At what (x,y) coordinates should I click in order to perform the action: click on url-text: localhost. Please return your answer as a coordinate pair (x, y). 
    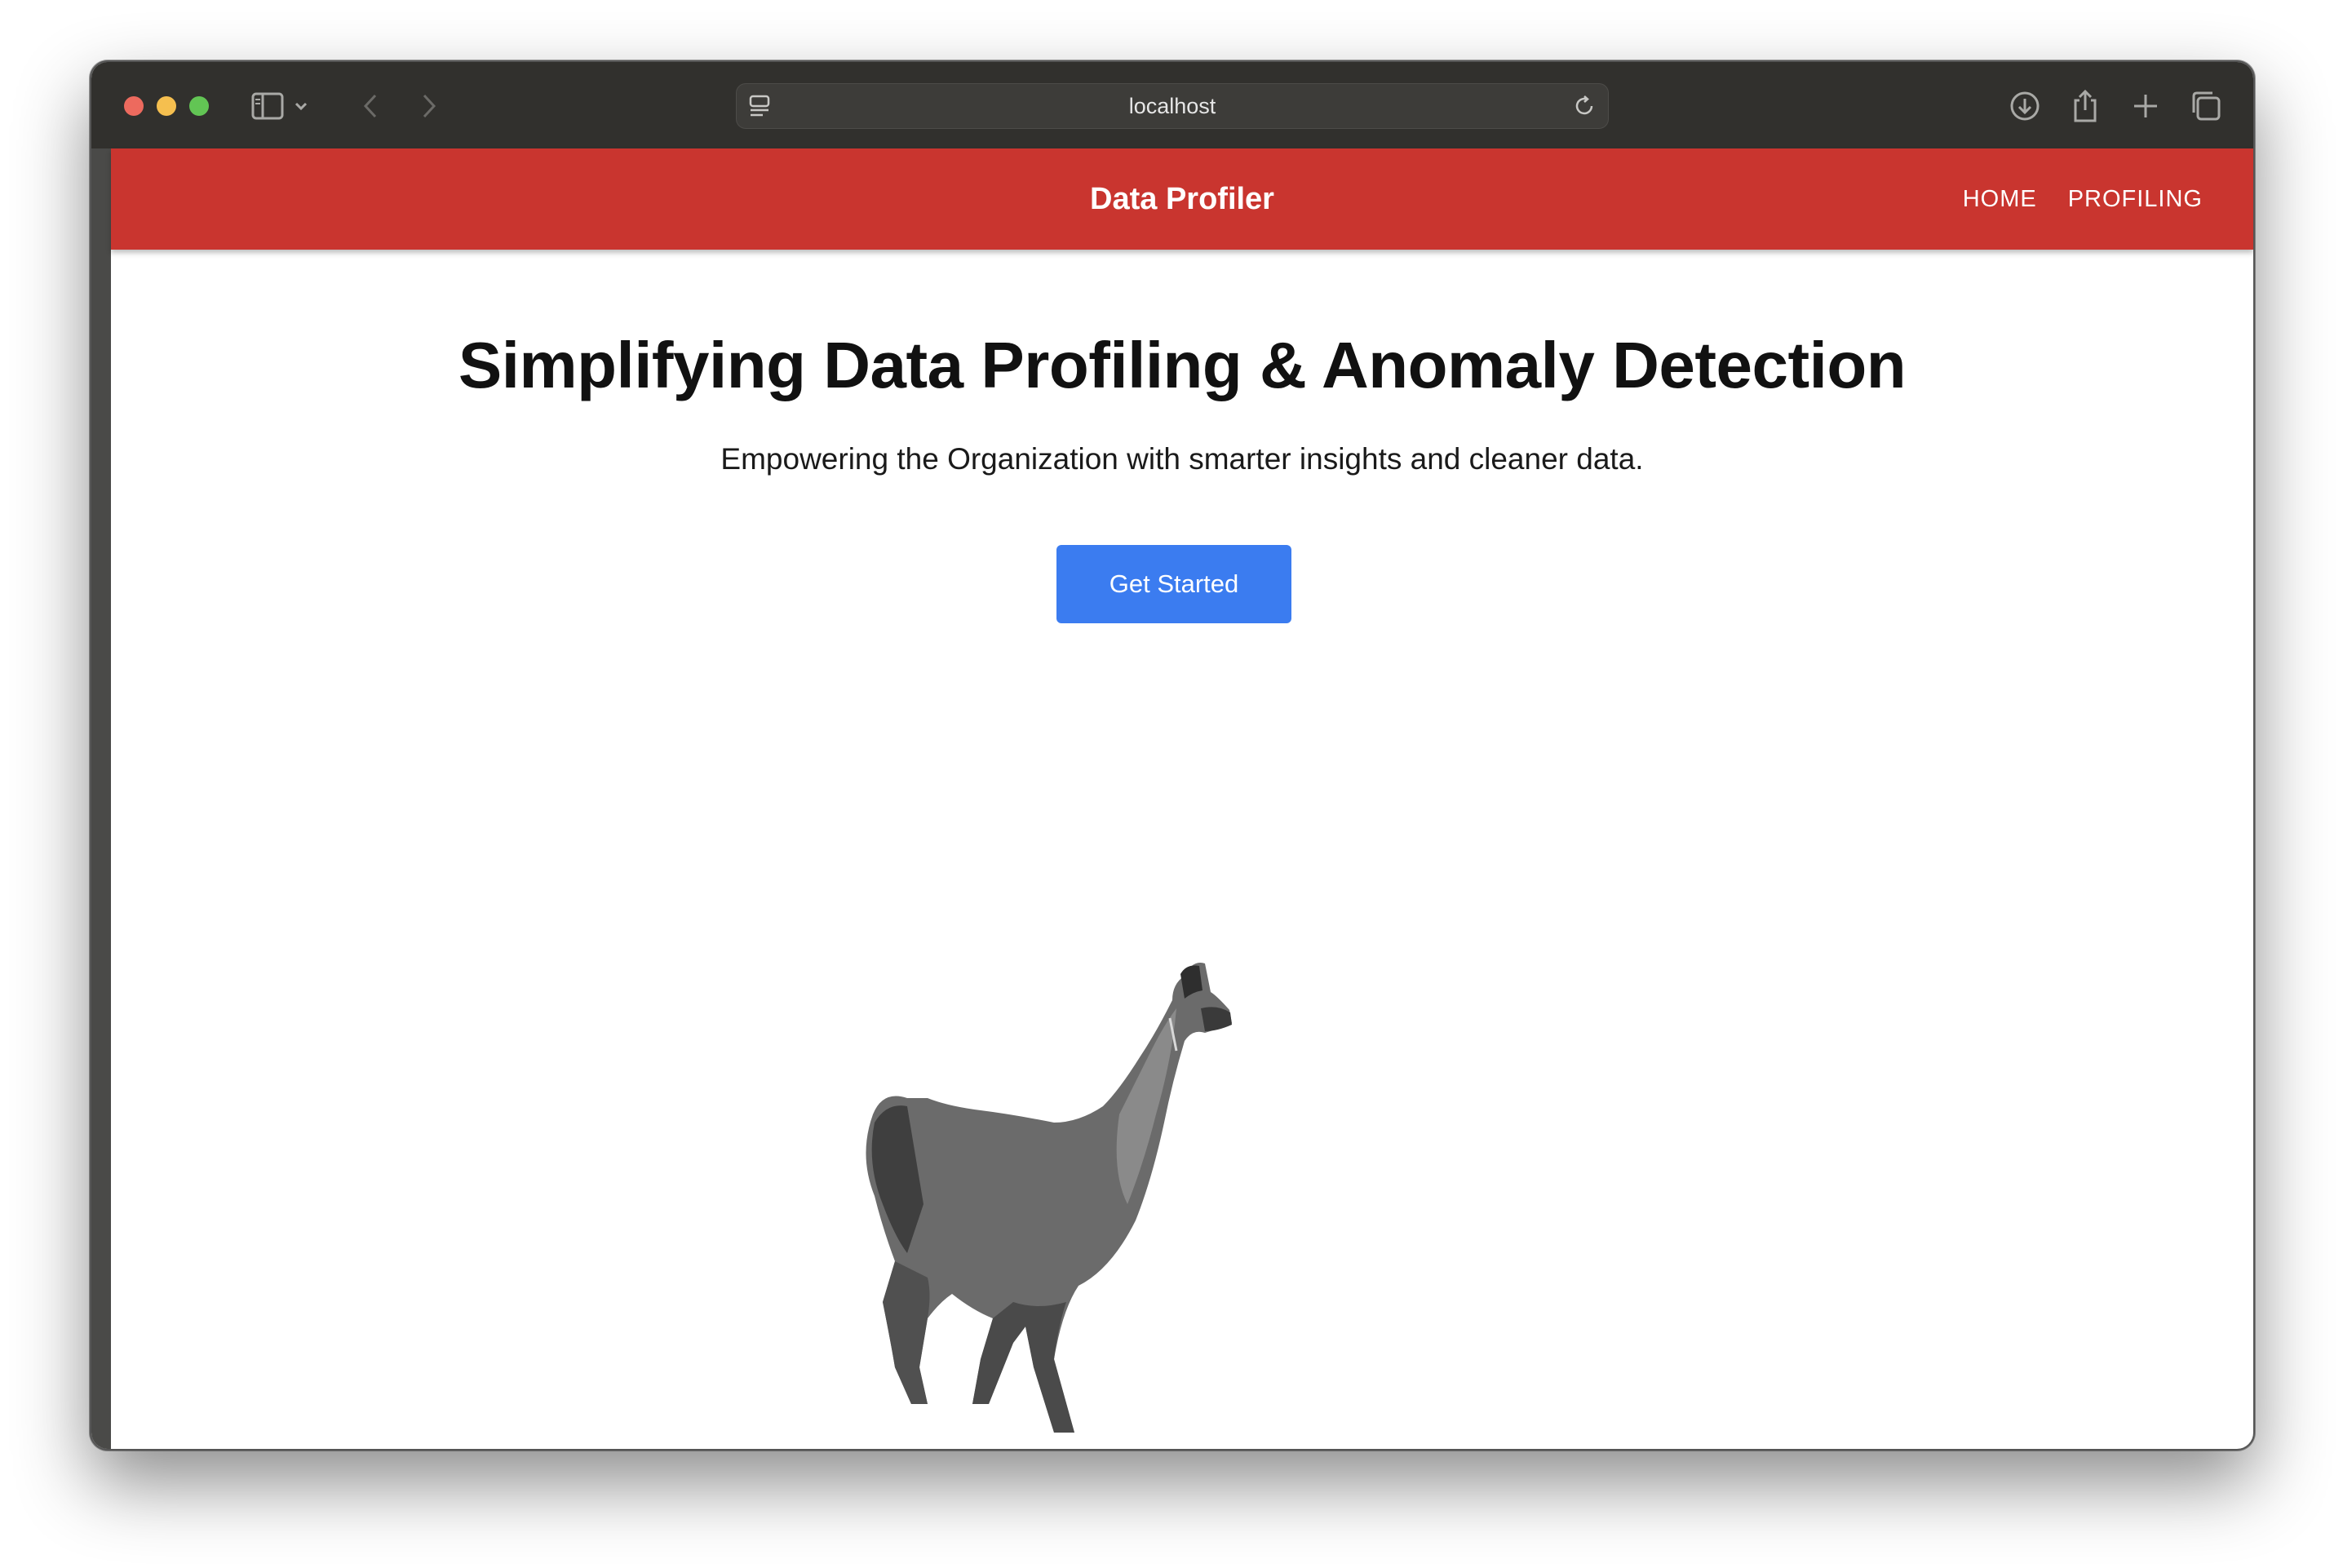
    Looking at the image, I should click on (1172, 106).